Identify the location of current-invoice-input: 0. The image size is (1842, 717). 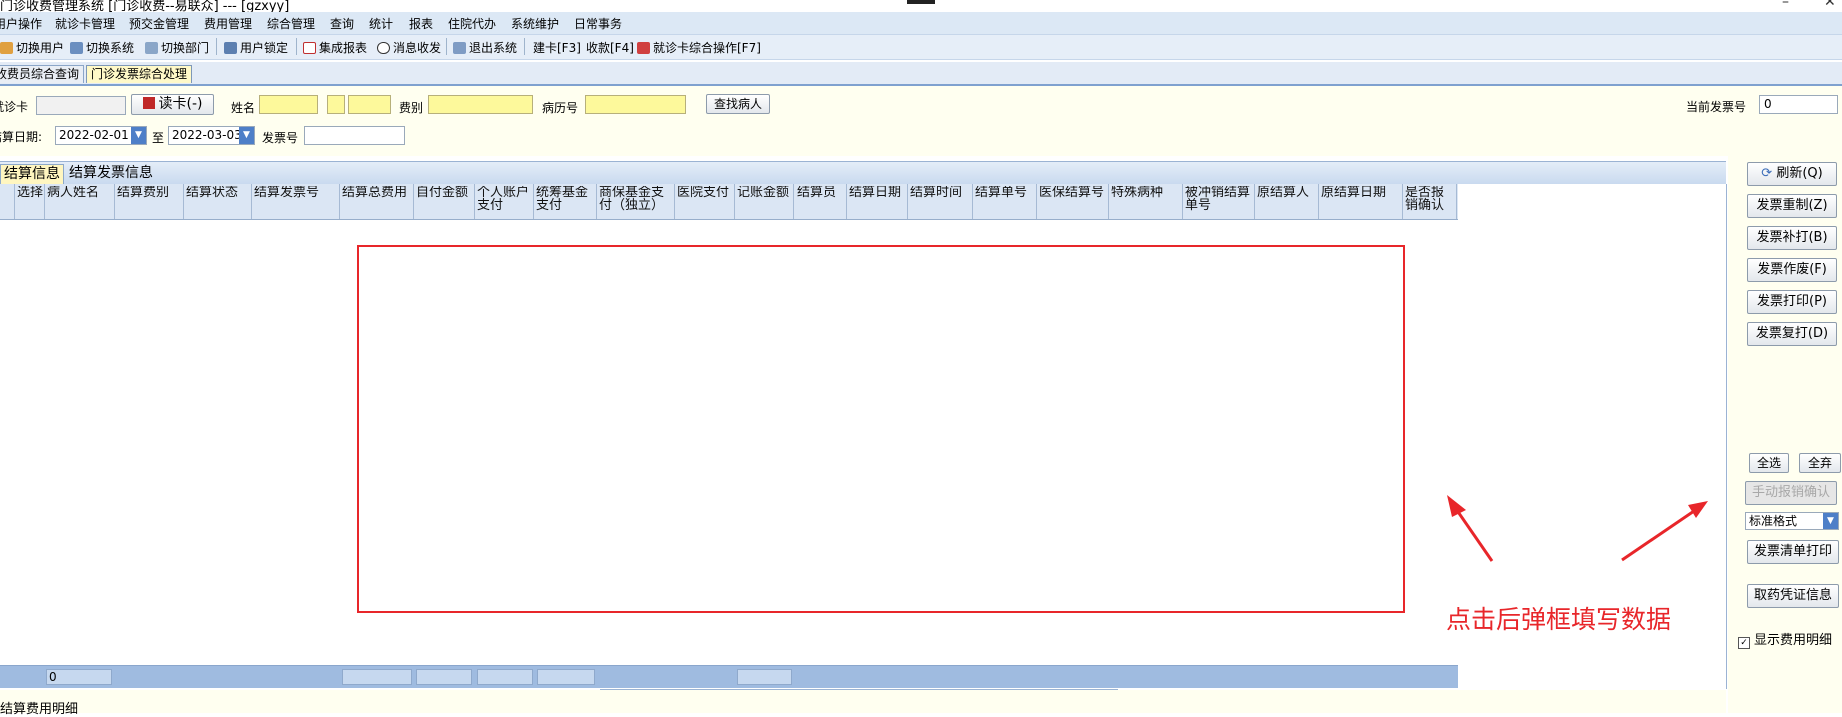
(1798, 104).